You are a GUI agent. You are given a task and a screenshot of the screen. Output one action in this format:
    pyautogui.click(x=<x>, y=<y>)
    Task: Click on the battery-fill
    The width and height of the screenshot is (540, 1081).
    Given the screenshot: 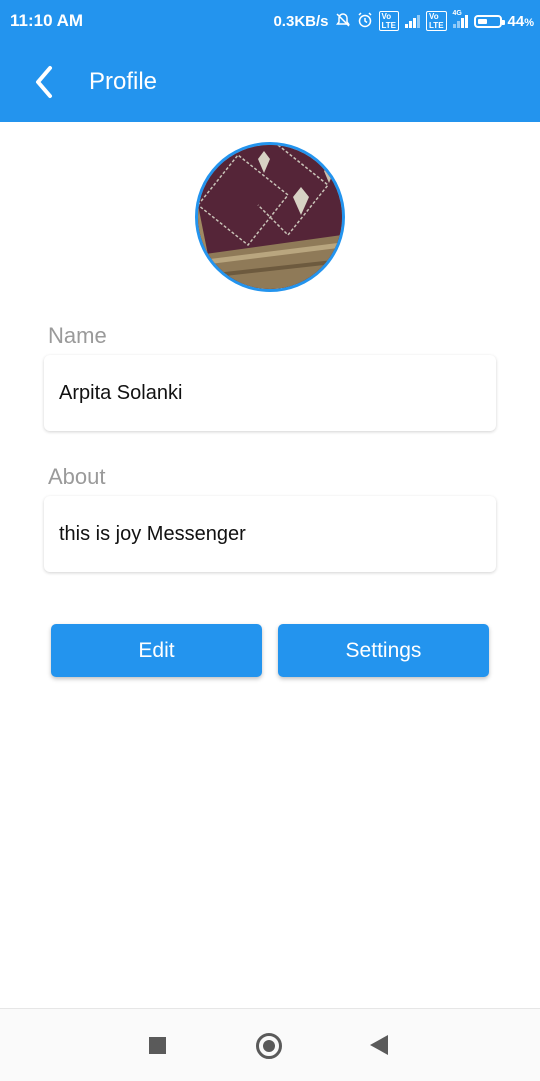 What is the action you would take?
    pyautogui.click(x=482, y=21)
    